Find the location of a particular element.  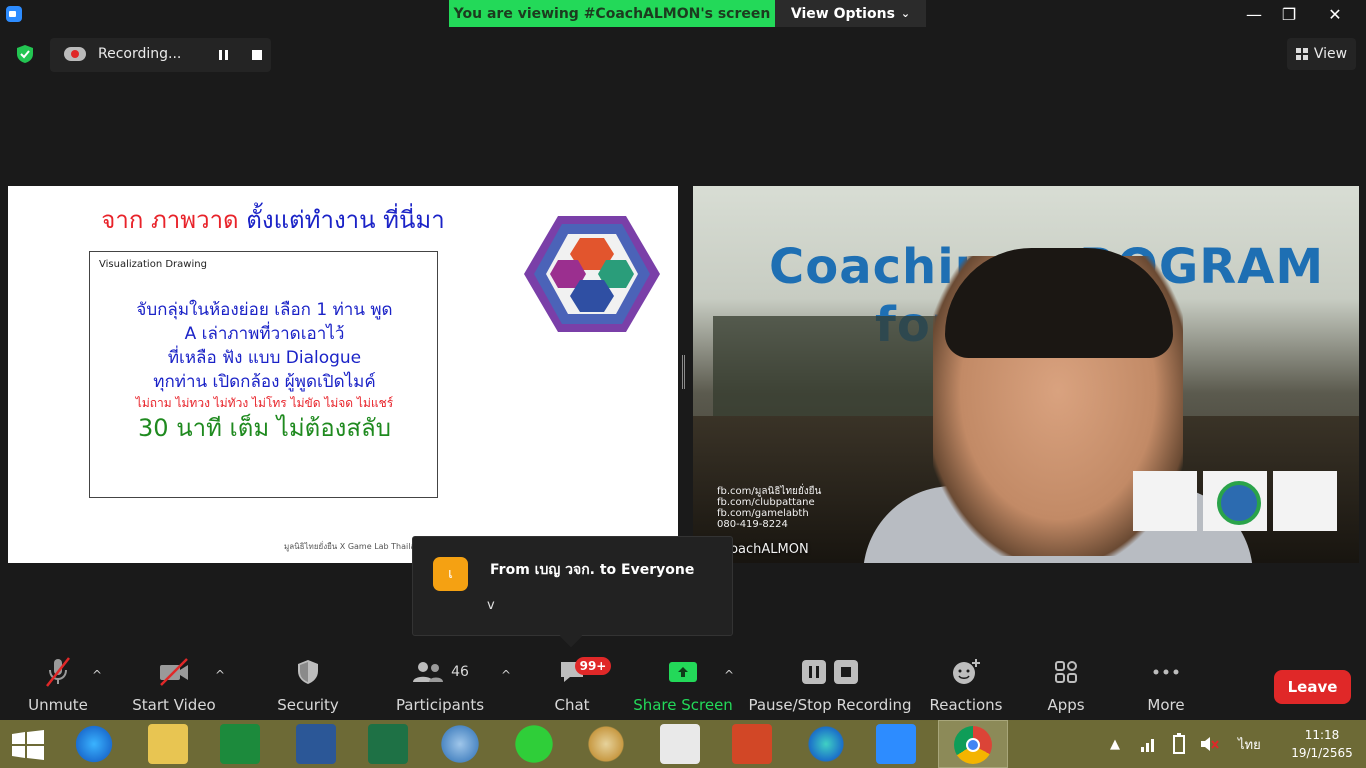

chat-sender-line: From เบญ วจก. to Everyone is located at coordinates (592, 570).